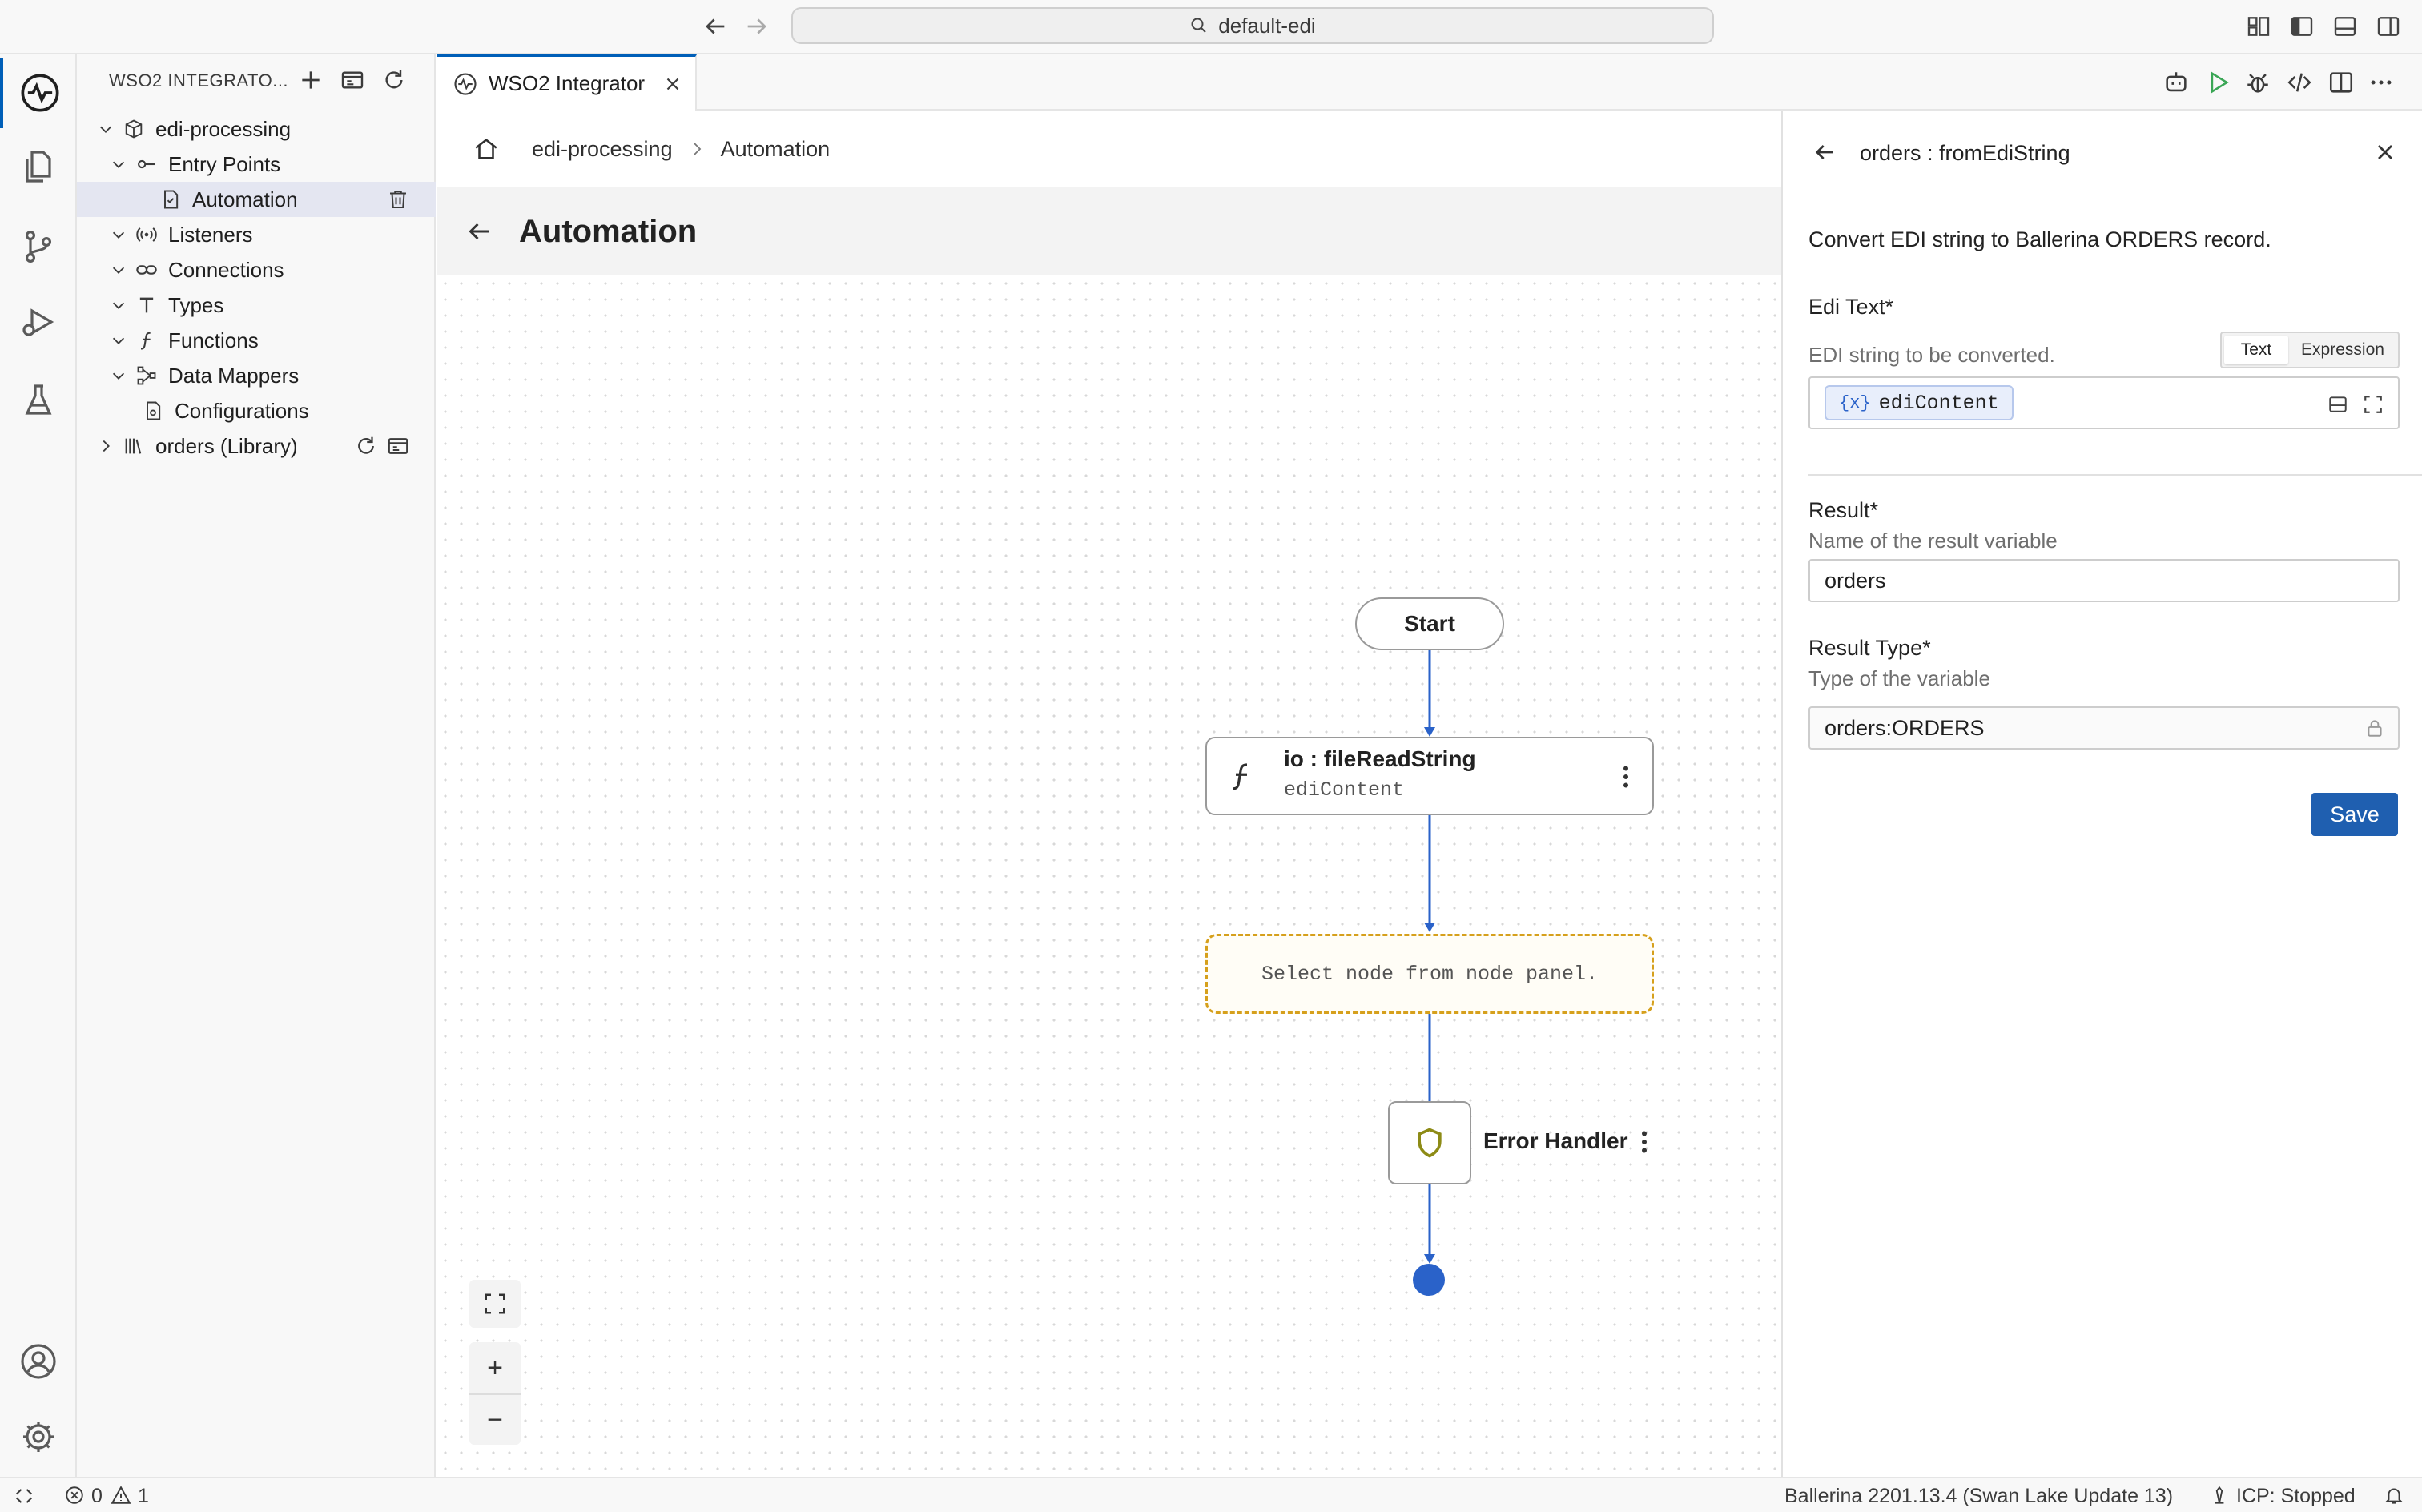 The image size is (2422, 1512). Describe the element at coordinates (38, 246) in the screenshot. I see `source-control-icon` at that location.